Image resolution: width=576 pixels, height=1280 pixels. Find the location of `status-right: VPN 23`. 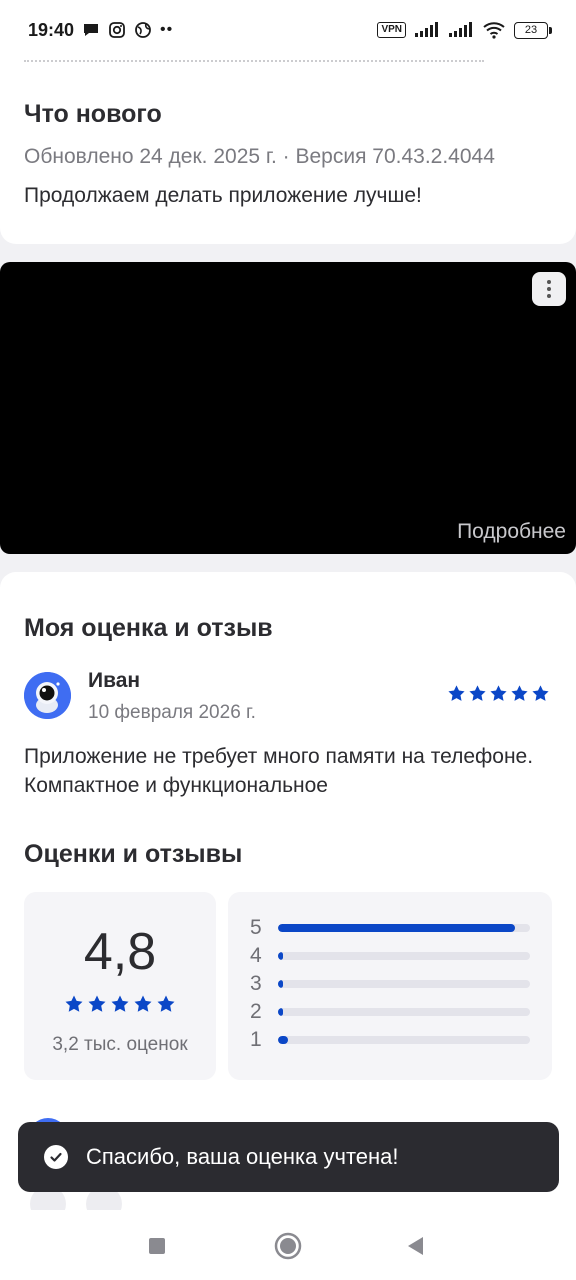

status-right: VPN 23 is located at coordinates (464, 30).